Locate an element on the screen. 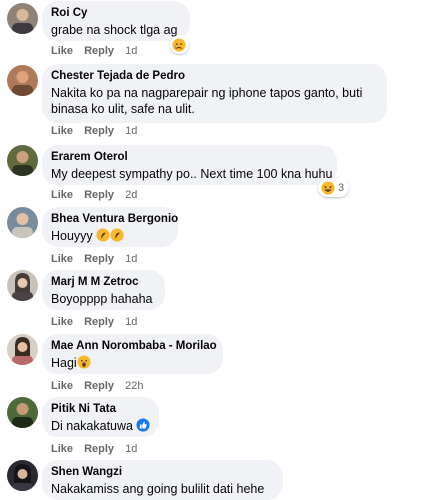  comment-text: Boyopppp hahaha is located at coordinates (102, 299).